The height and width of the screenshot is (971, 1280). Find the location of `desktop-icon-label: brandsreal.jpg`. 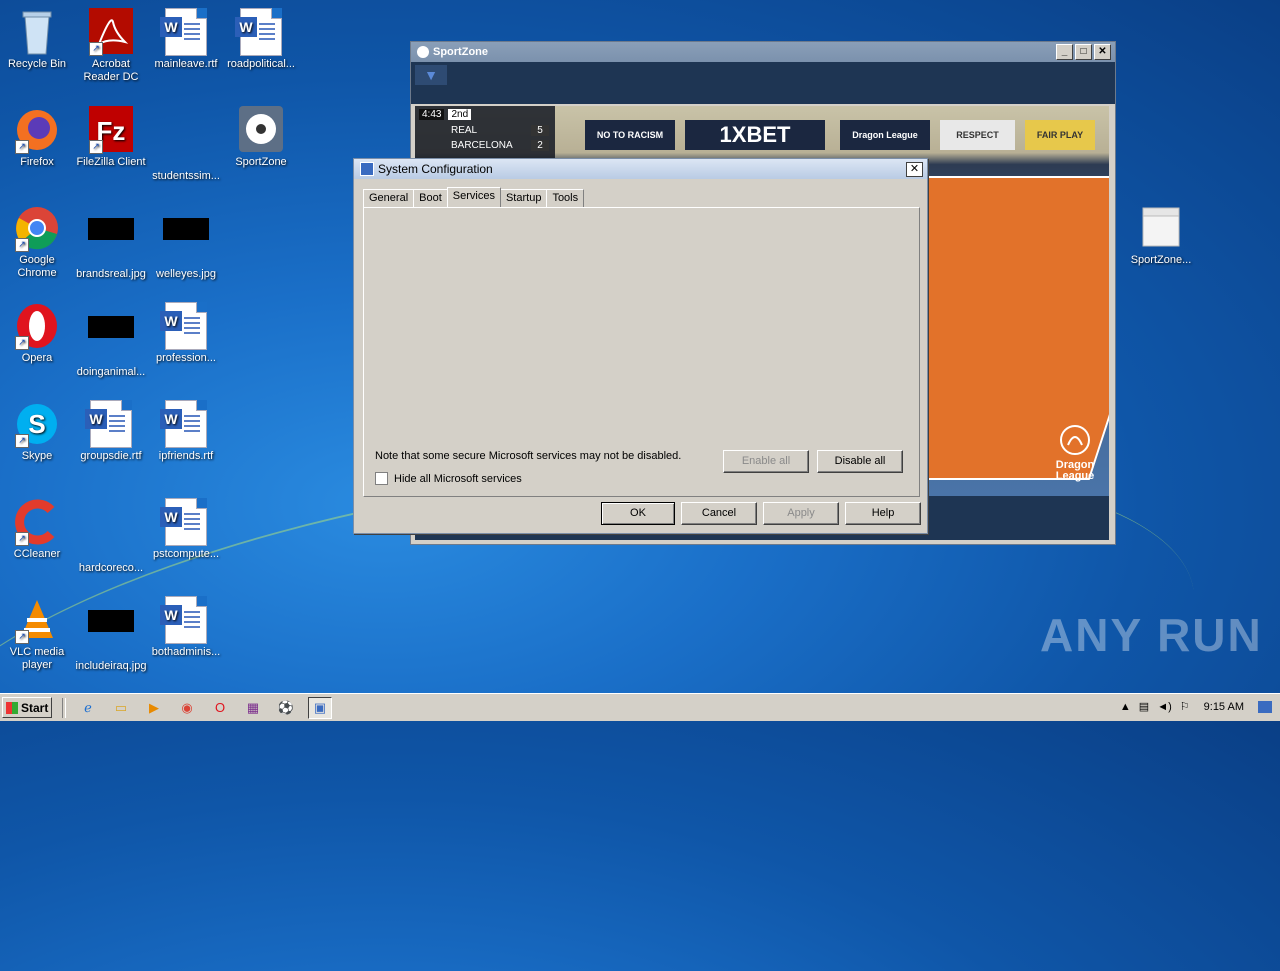

desktop-icon-label: brandsreal.jpg is located at coordinates (111, 274).